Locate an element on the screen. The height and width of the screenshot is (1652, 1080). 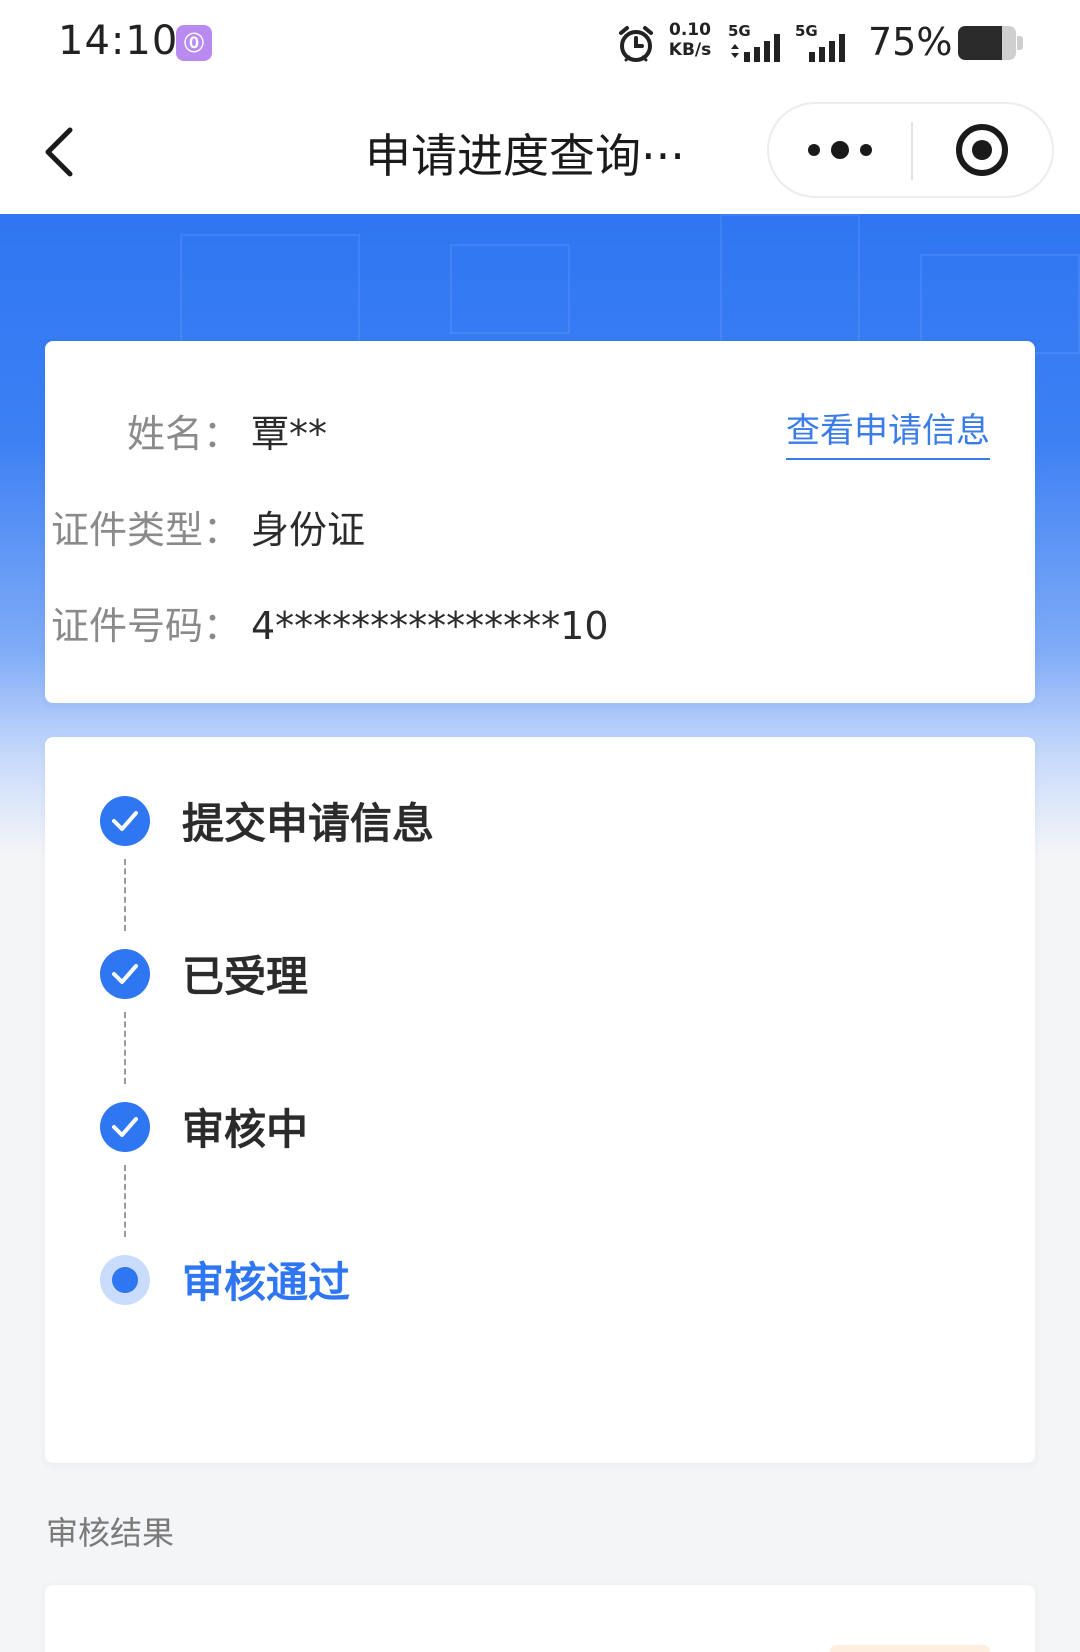
mini-program-capsule is located at coordinates (910, 150).